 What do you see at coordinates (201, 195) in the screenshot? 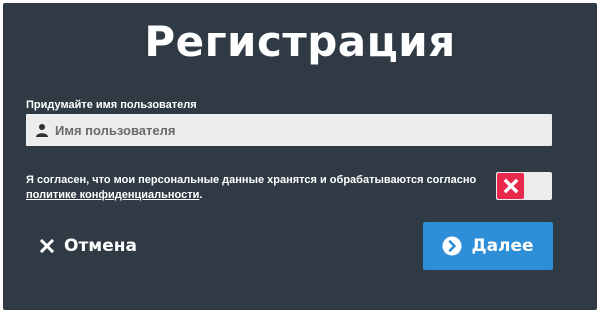
I see `consent-text-end: .` at bounding box center [201, 195].